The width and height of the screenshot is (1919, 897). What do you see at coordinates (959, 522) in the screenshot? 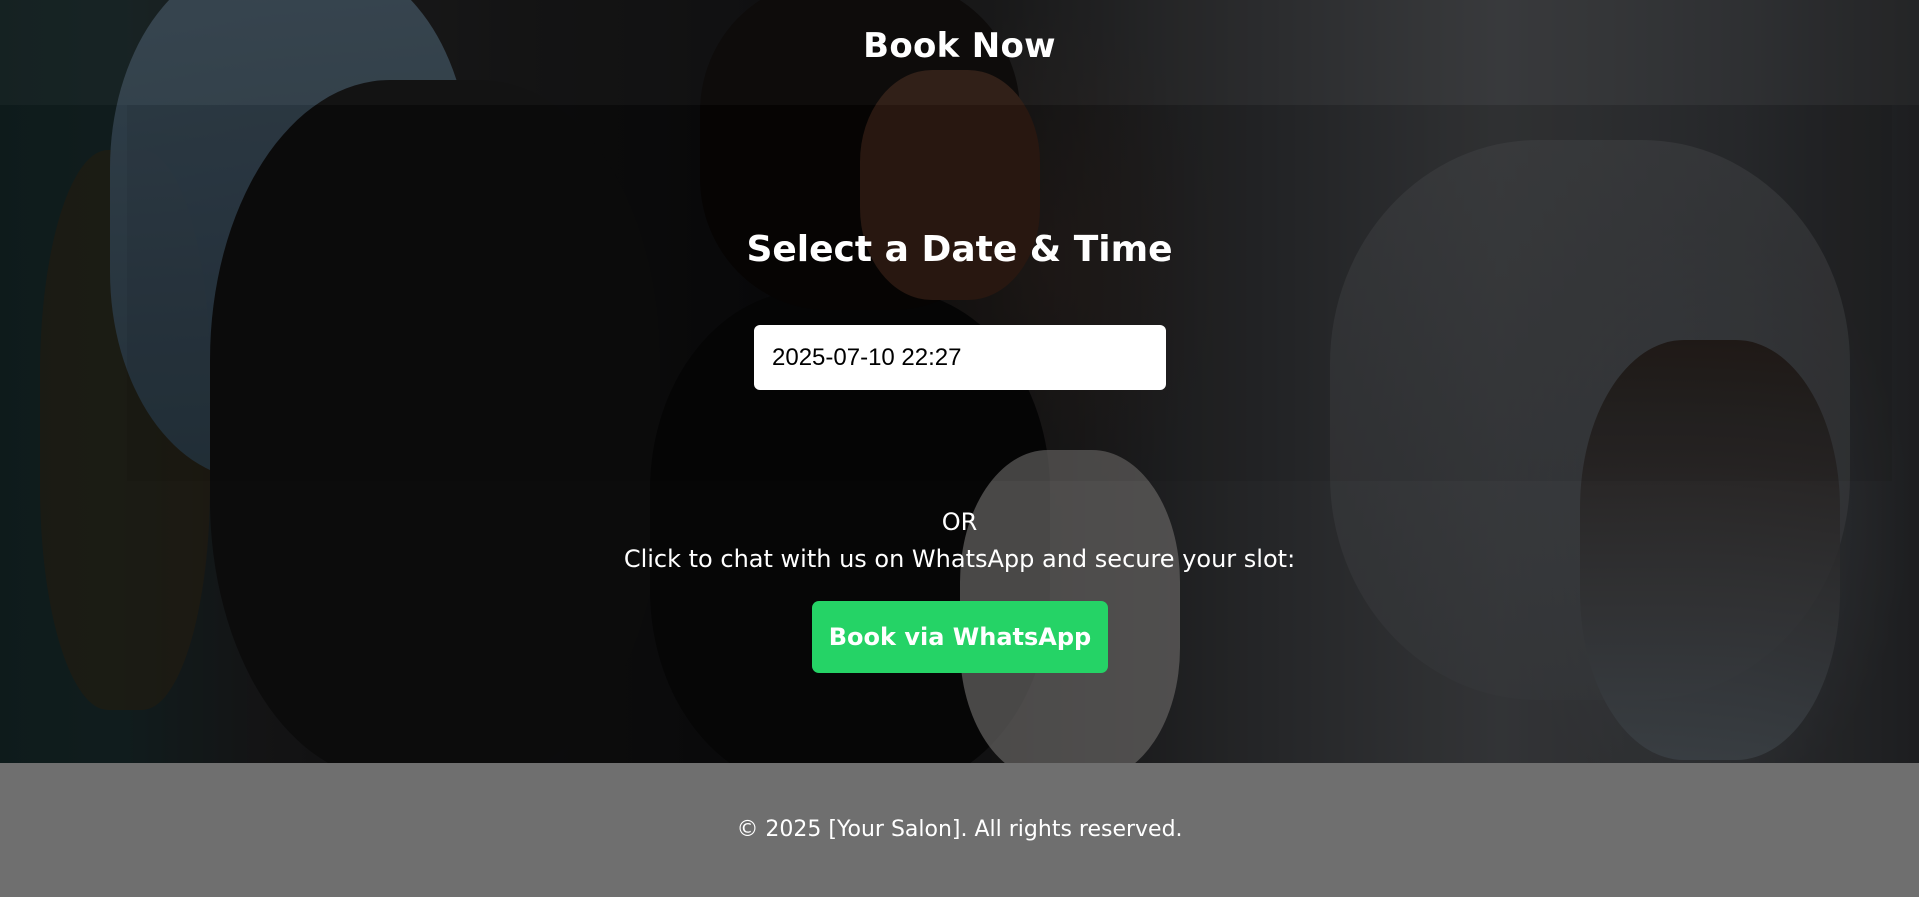
I see `or-divider-text: OR` at bounding box center [959, 522].